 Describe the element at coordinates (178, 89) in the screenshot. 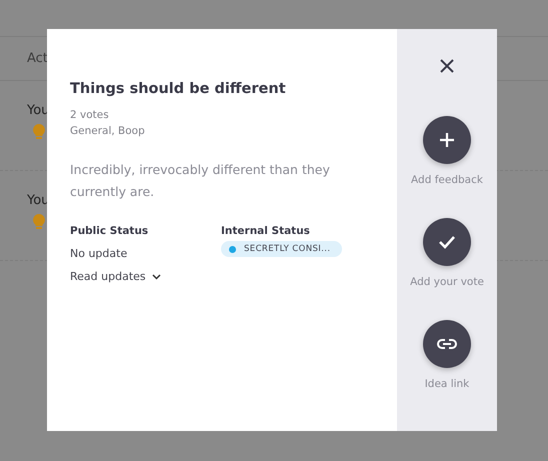

I see `idea-title: Things should be different` at that location.